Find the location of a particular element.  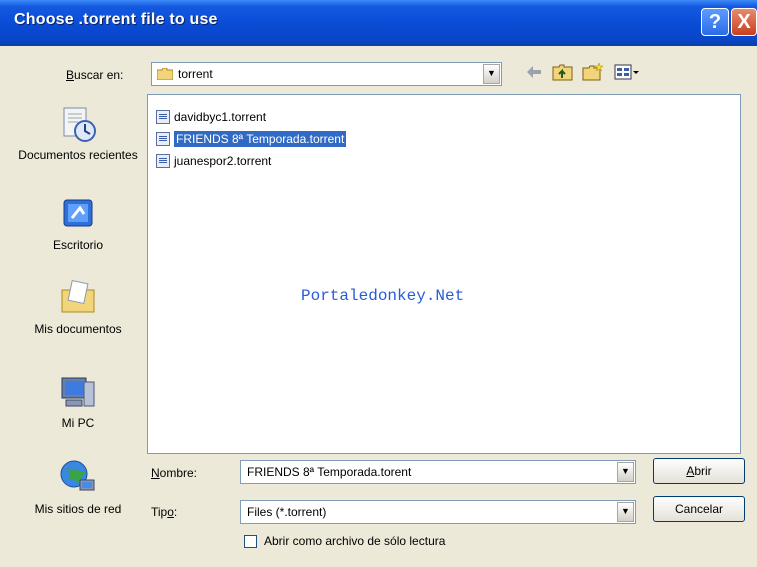

place-network: Mis sitios de red is located at coordinates (78, 487).